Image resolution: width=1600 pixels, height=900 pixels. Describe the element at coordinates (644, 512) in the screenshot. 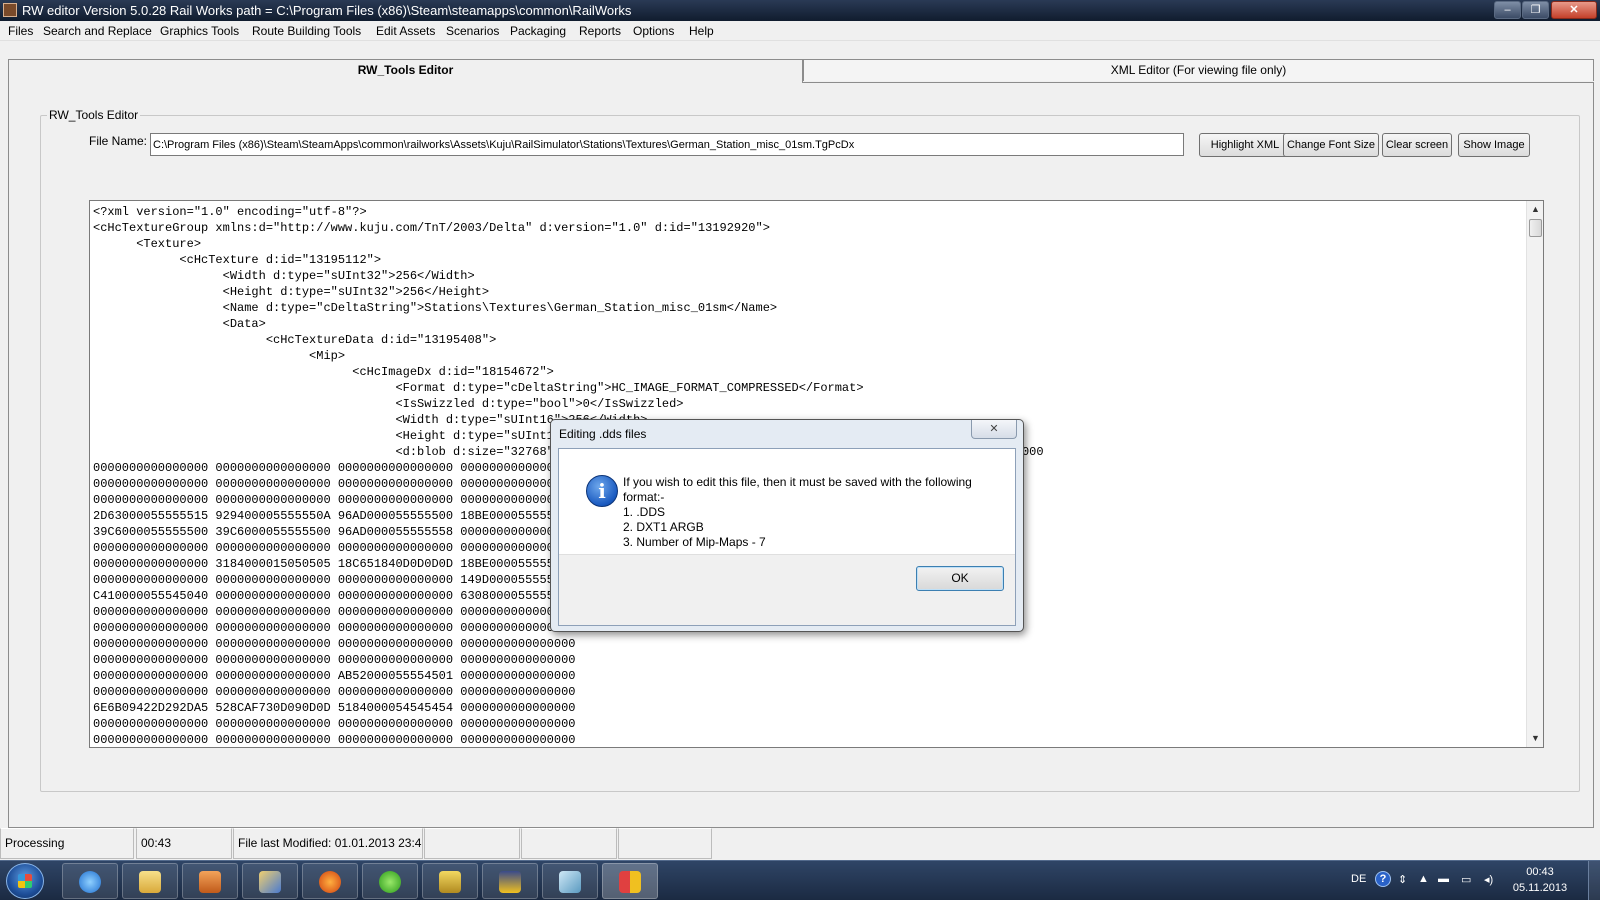

I see `dialog-message-line: 1. .DDS` at that location.